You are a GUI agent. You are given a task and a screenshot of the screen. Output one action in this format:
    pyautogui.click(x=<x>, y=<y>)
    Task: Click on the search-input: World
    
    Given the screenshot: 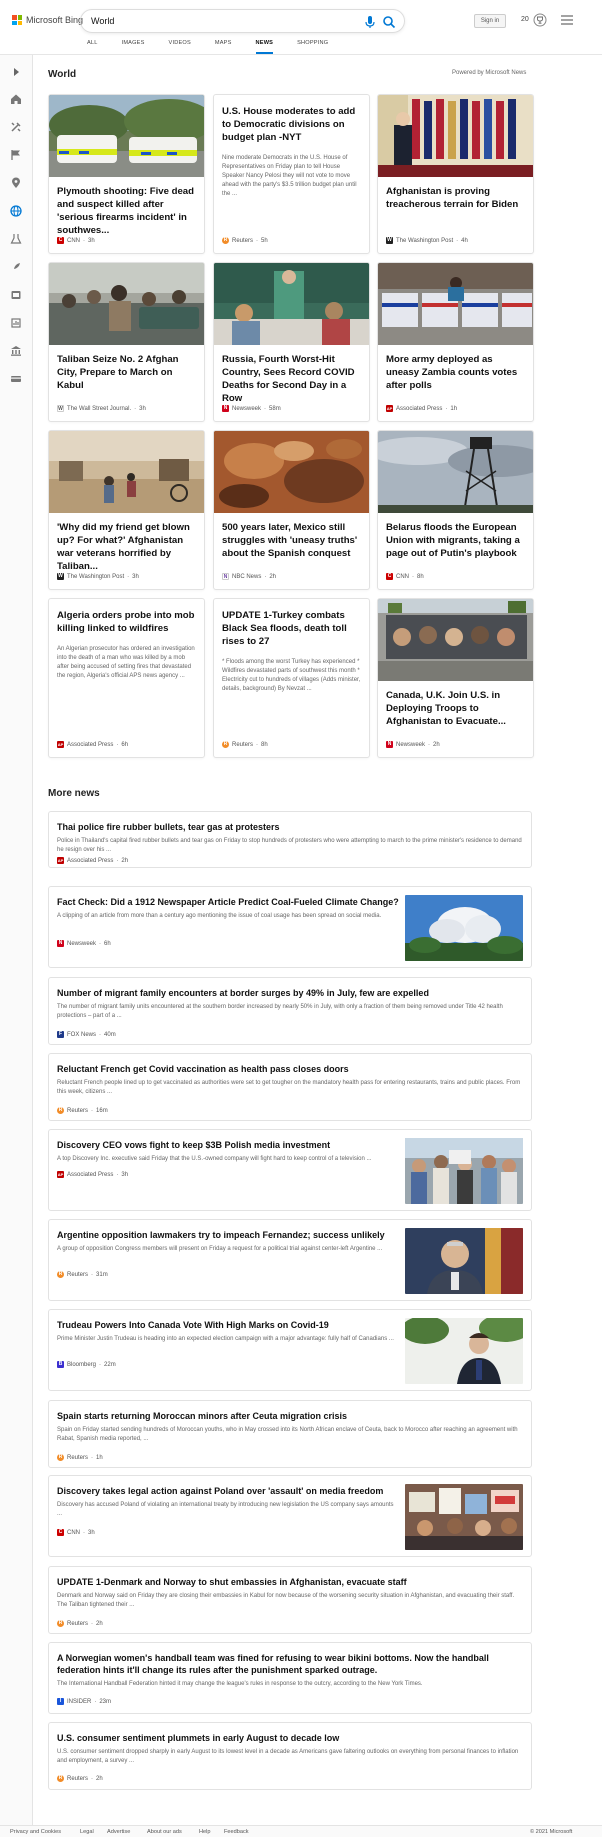 What is the action you would take?
    pyautogui.click(x=102, y=21)
    